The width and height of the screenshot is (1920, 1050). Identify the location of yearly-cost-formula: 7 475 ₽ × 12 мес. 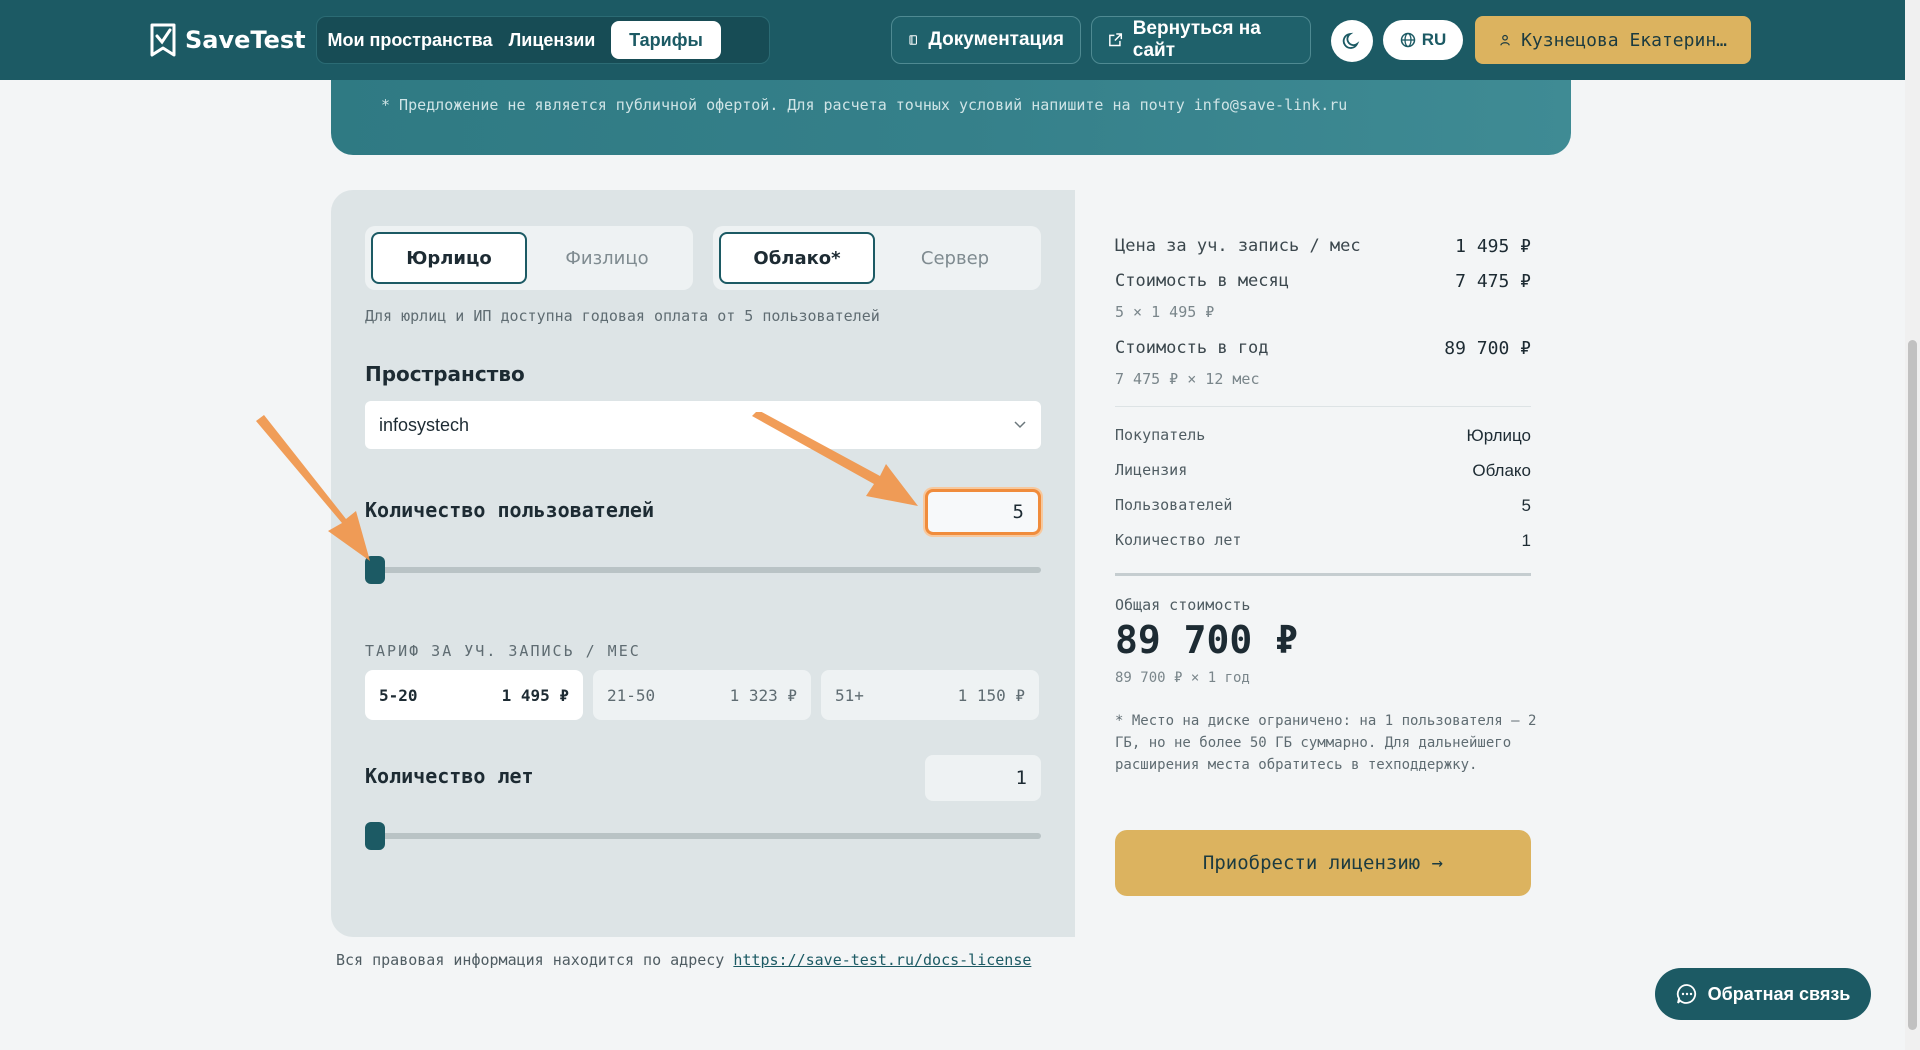
(1187, 379).